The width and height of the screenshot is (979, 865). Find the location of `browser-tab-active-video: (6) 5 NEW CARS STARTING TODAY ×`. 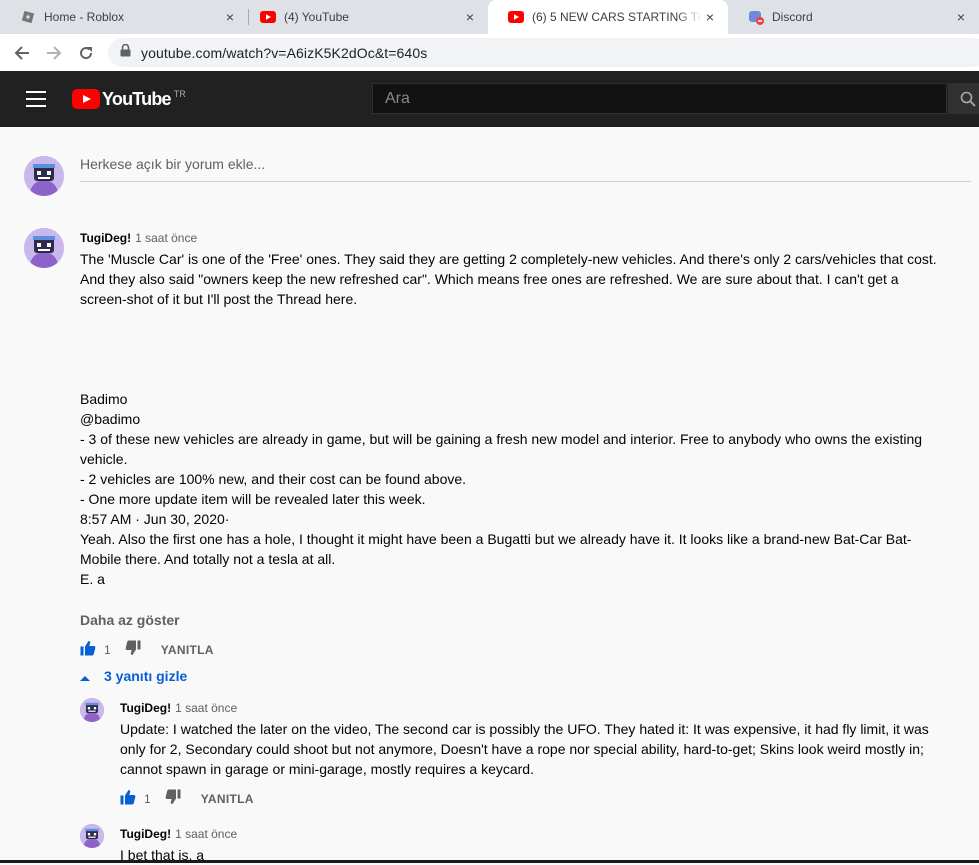

browser-tab-active-video: (6) 5 NEW CARS STARTING TODAY × is located at coordinates (608, 17).